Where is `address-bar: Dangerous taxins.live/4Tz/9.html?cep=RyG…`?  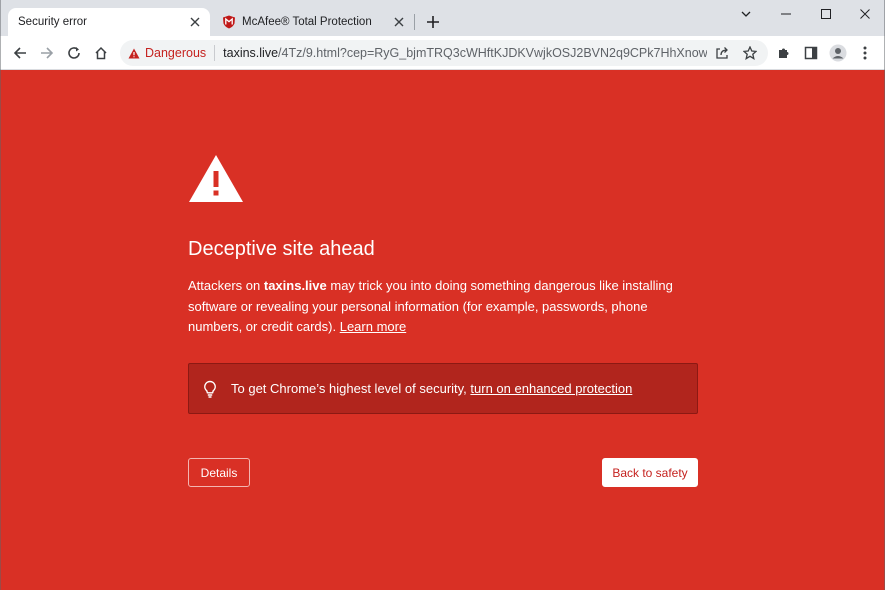 address-bar: Dangerous taxins.live/4Tz/9.html?cep=RyG… is located at coordinates (444, 53).